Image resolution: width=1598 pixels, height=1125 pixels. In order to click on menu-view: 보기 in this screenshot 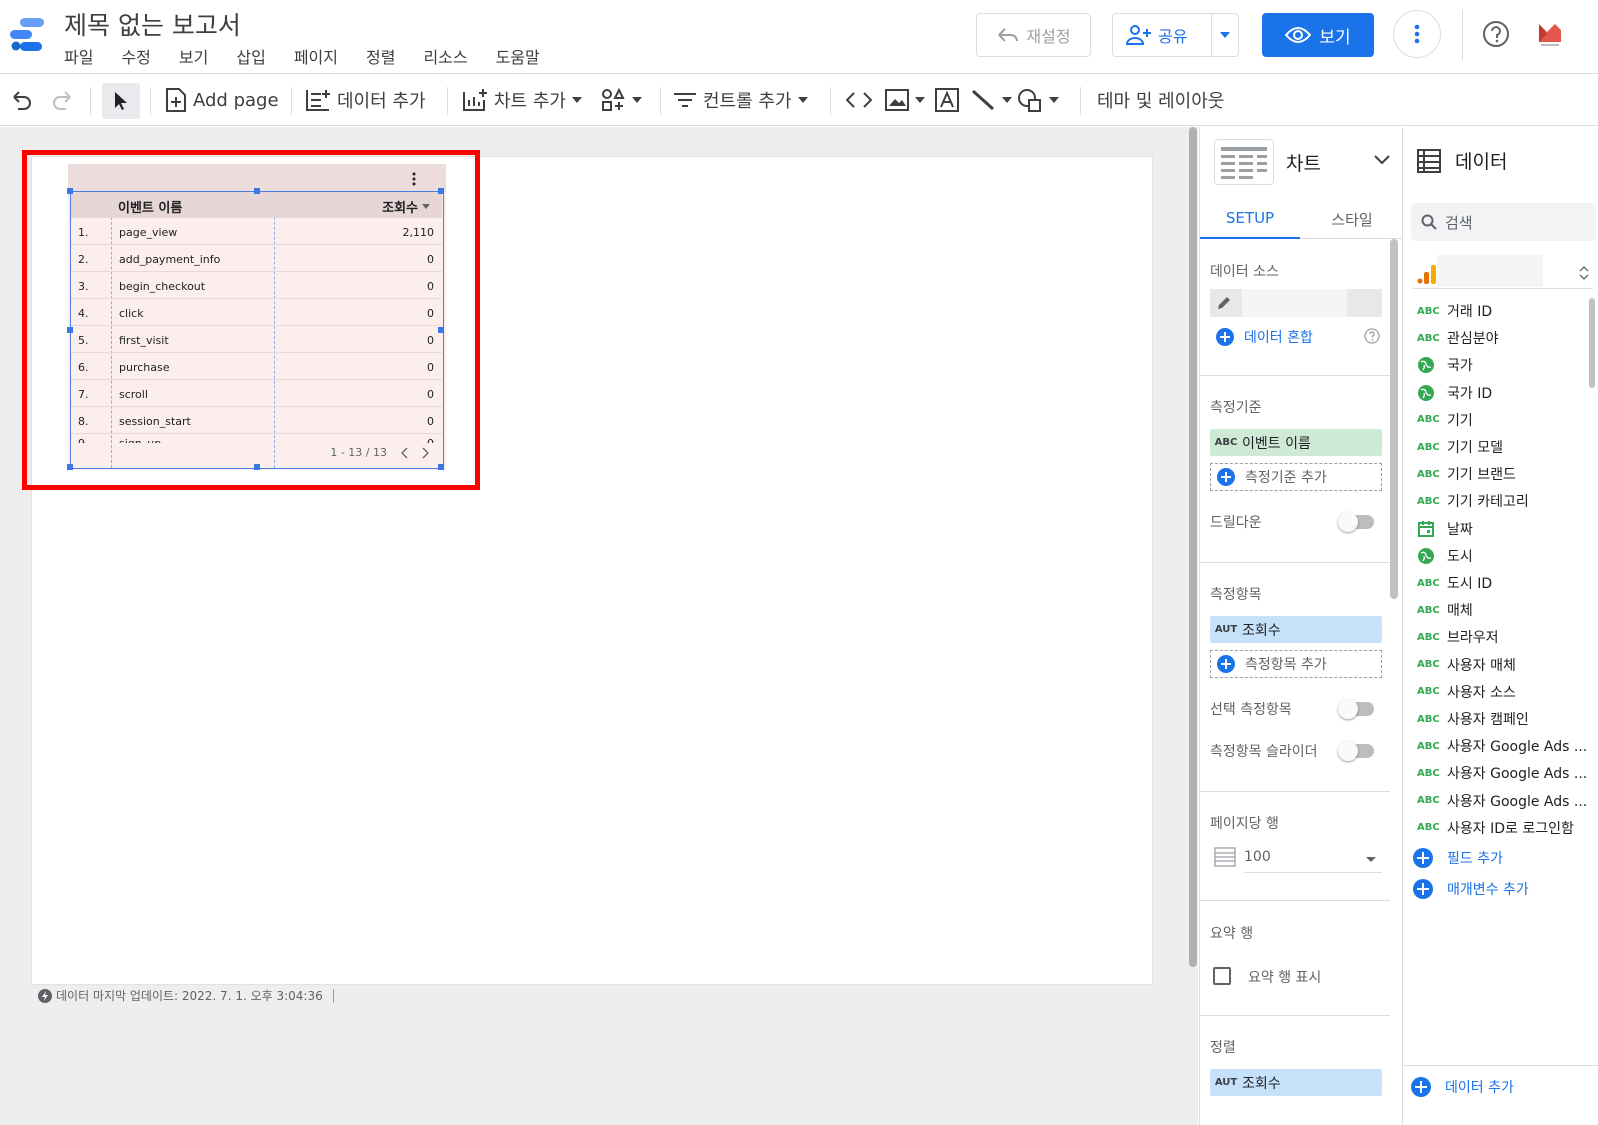, I will do `click(193, 56)`.